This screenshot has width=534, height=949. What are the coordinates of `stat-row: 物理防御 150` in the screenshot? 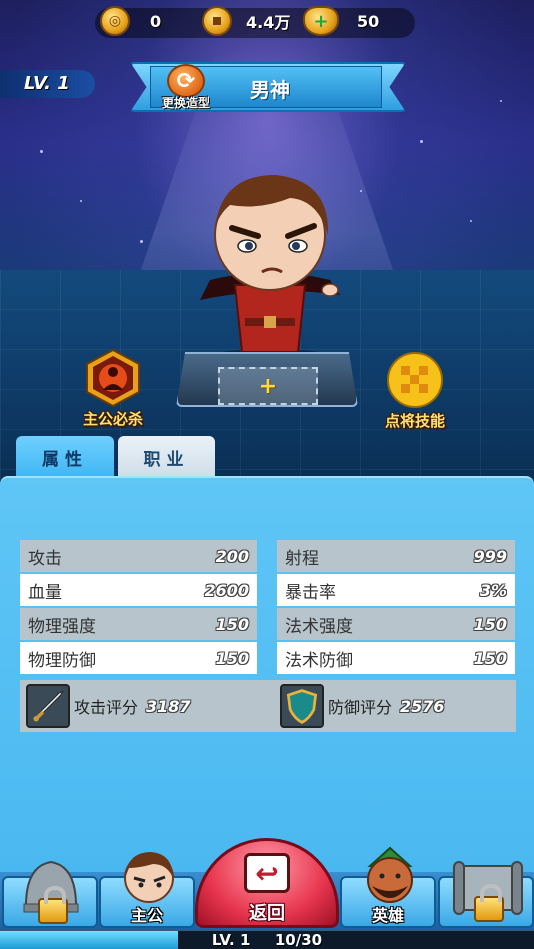 It's located at (138, 658).